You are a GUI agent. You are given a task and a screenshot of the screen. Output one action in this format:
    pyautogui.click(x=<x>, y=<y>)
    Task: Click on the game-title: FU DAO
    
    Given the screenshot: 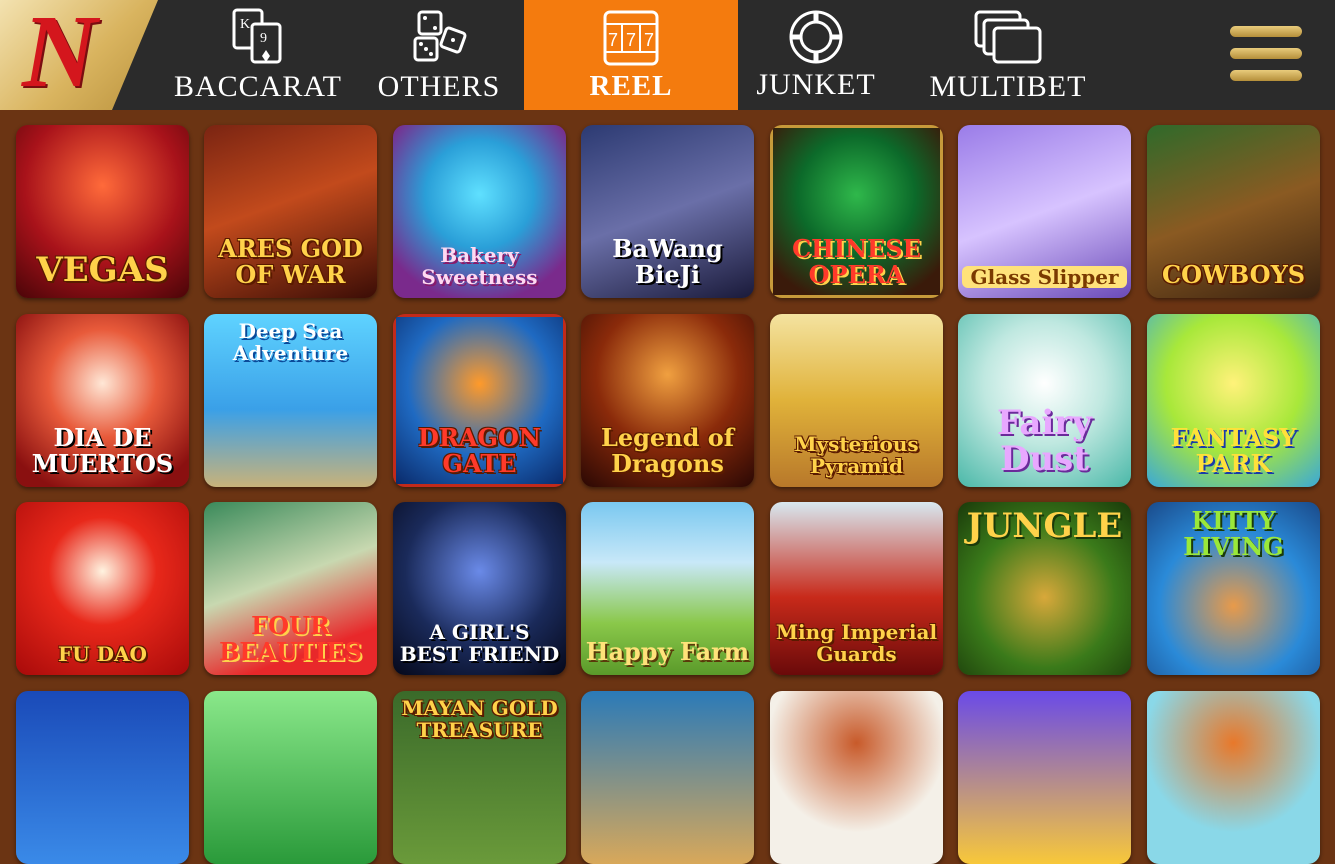 What is the action you would take?
    pyautogui.click(x=102, y=654)
    